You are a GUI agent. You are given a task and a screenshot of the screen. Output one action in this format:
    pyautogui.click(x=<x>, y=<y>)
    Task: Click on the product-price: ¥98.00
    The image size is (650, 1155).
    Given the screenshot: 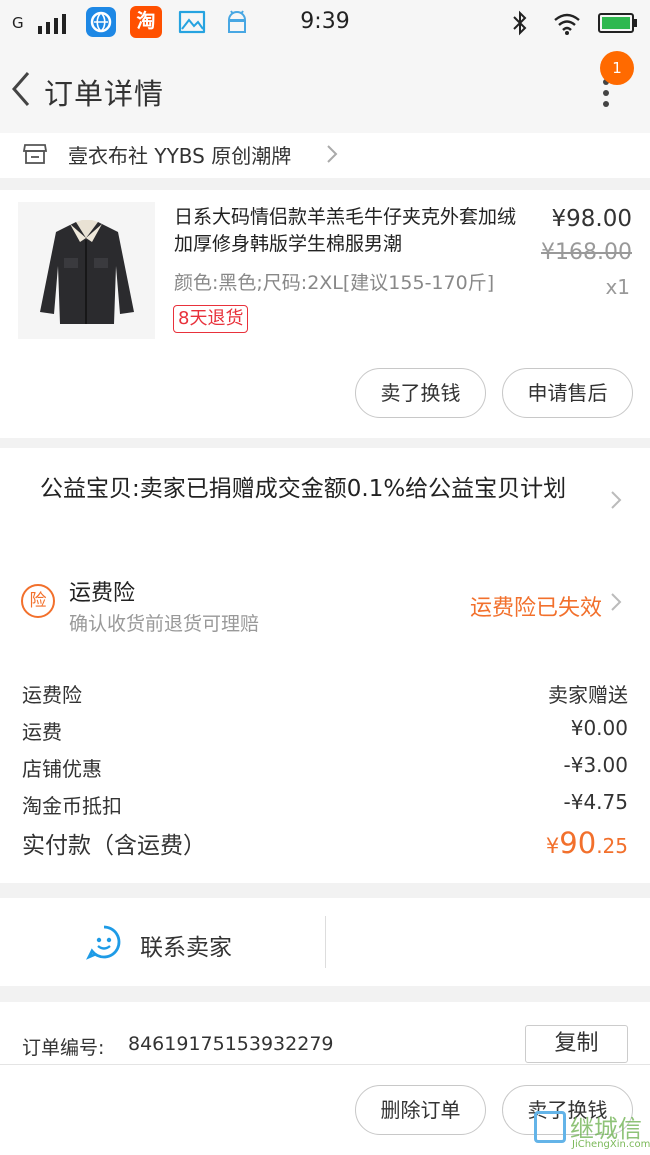 What is the action you would take?
    pyautogui.click(x=591, y=219)
    